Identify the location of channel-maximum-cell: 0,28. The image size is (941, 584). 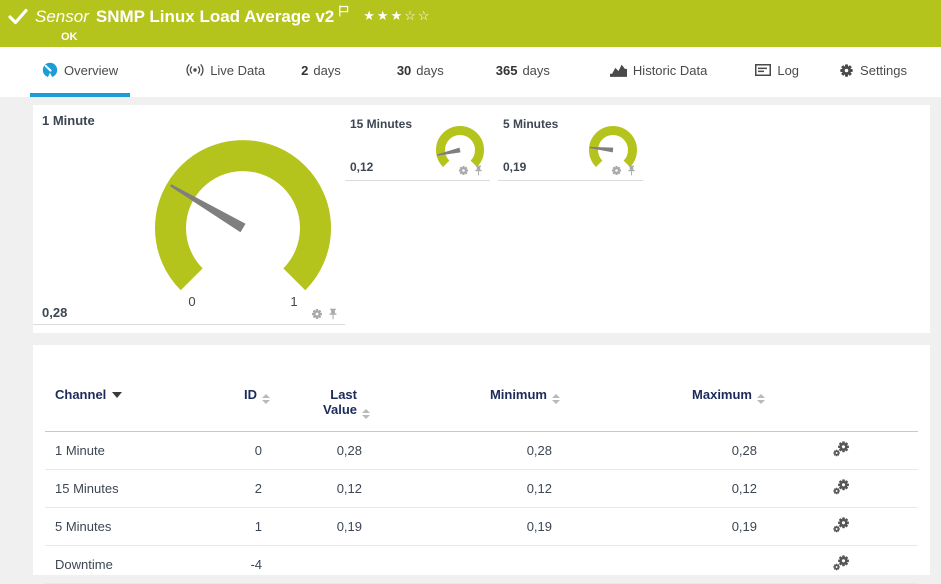
(662, 450).